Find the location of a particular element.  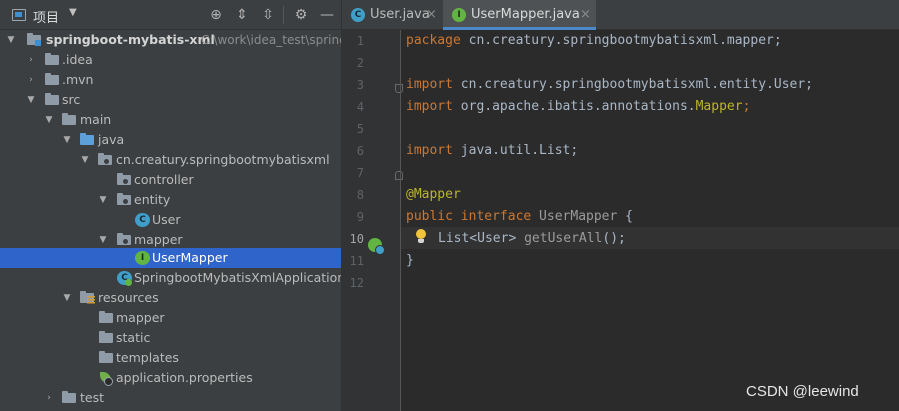

gear-icon: ⚙ is located at coordinates (301, 15).